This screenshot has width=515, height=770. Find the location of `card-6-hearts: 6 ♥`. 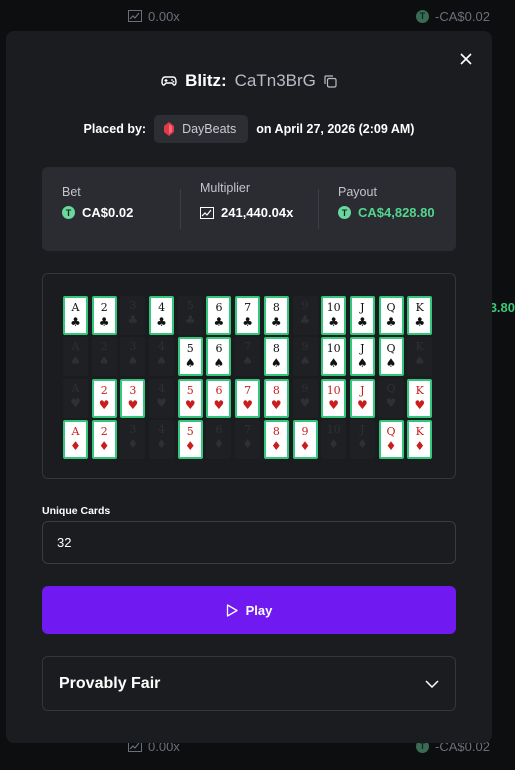

card-6-hearts: 6 ♥ is located at coordinates (219, 398).